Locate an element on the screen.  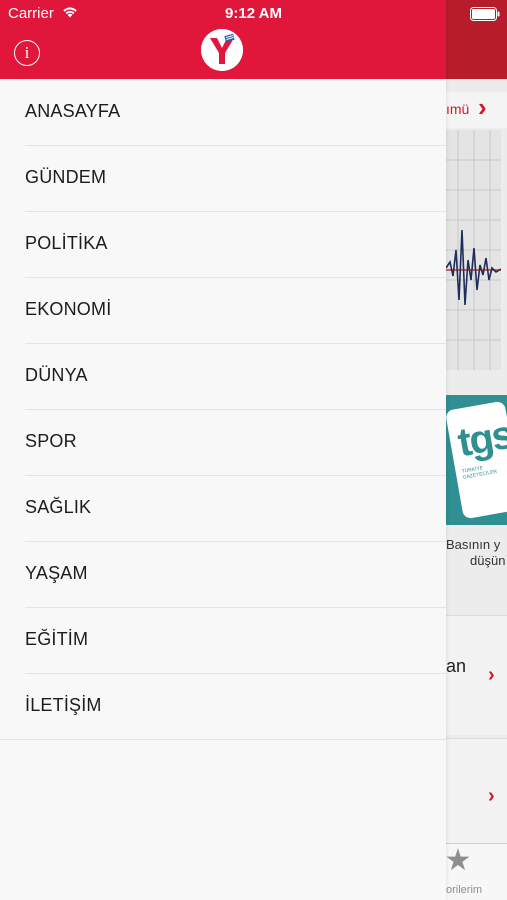
section-link-text: ımü is located at coordinates (458, 109).